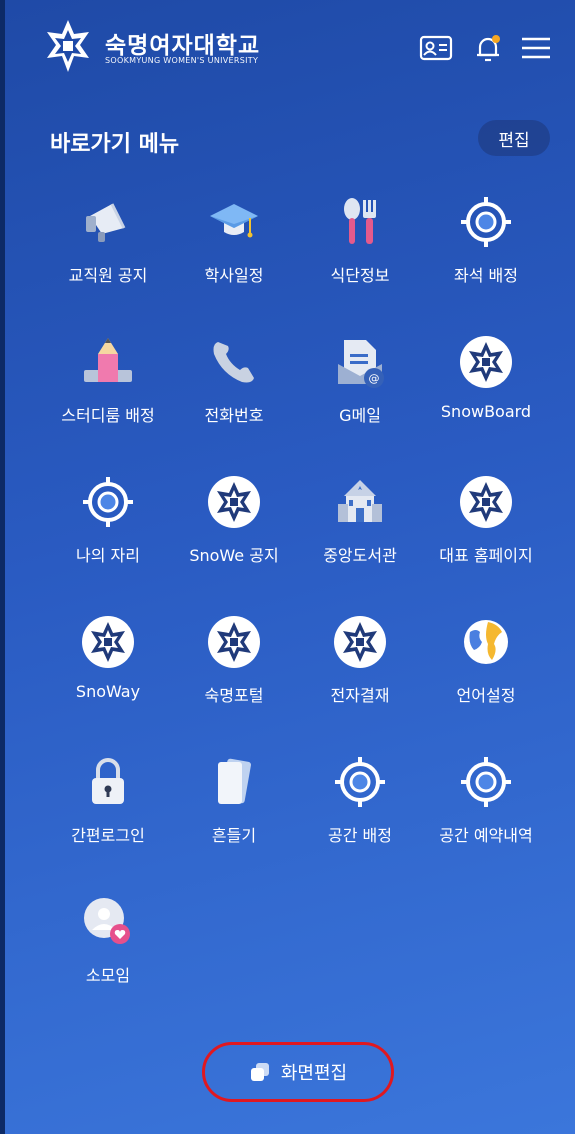 The height and width of the screenshot is (1134, 575). Describe the element at coordinates (360, 222) in the screenshot. I see `utensils-icon` at that location.